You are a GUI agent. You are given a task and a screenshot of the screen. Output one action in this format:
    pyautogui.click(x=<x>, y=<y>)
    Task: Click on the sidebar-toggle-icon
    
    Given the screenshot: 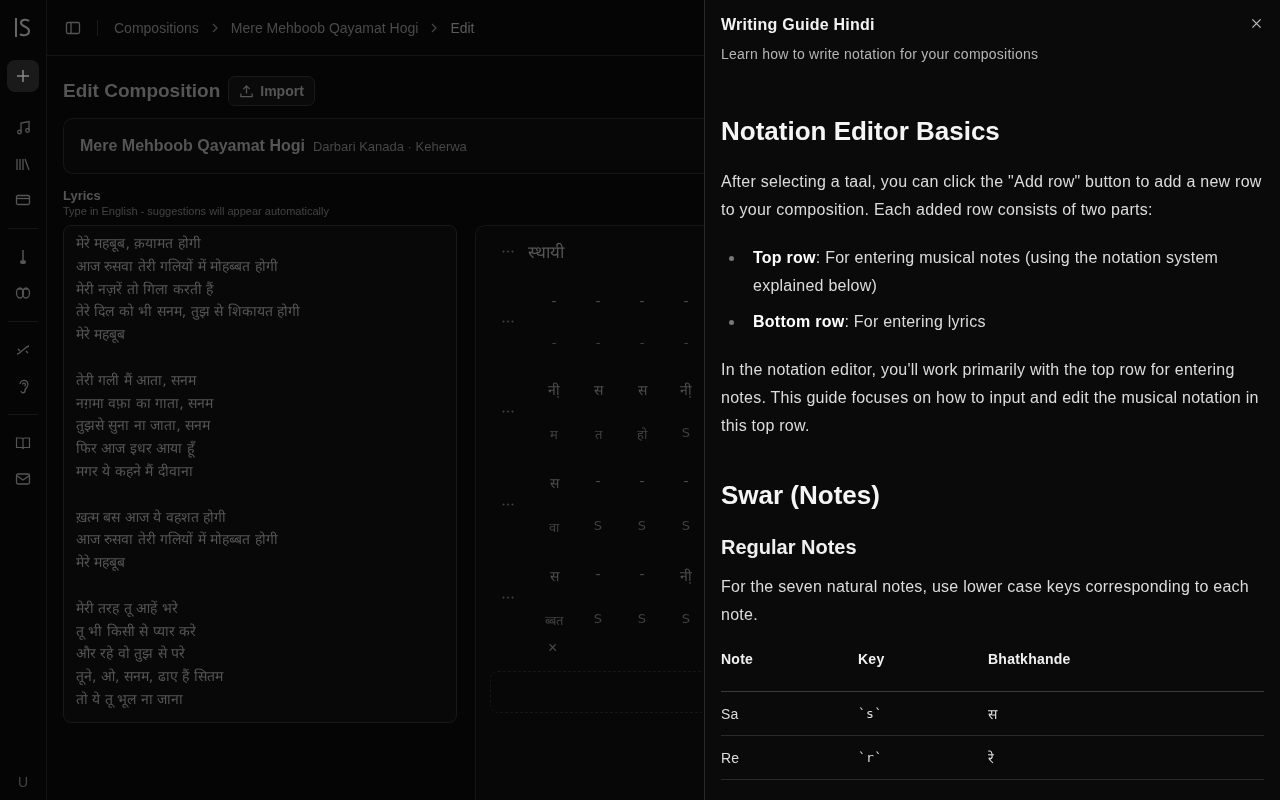 What is the action you would take?
    pyautogui.click(x=73, y=27)
    